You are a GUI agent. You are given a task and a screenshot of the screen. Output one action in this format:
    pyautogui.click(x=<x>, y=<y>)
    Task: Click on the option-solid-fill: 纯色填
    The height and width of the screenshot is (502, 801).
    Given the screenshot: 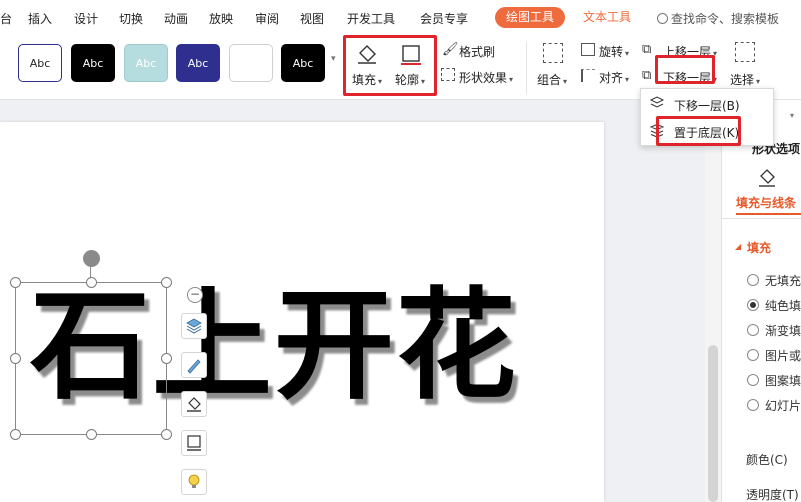 What is the action you would take?
    pyautogui.click(x=783, y=306)
    